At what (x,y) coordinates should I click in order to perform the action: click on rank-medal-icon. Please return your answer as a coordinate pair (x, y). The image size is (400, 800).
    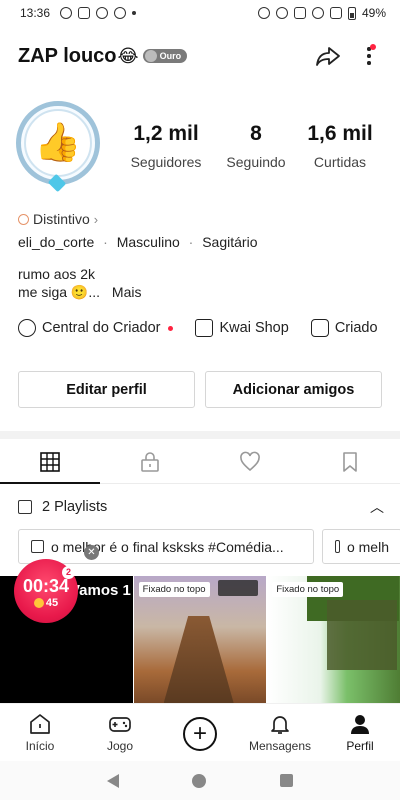
    Looking at the image, I should click on (150, 56).